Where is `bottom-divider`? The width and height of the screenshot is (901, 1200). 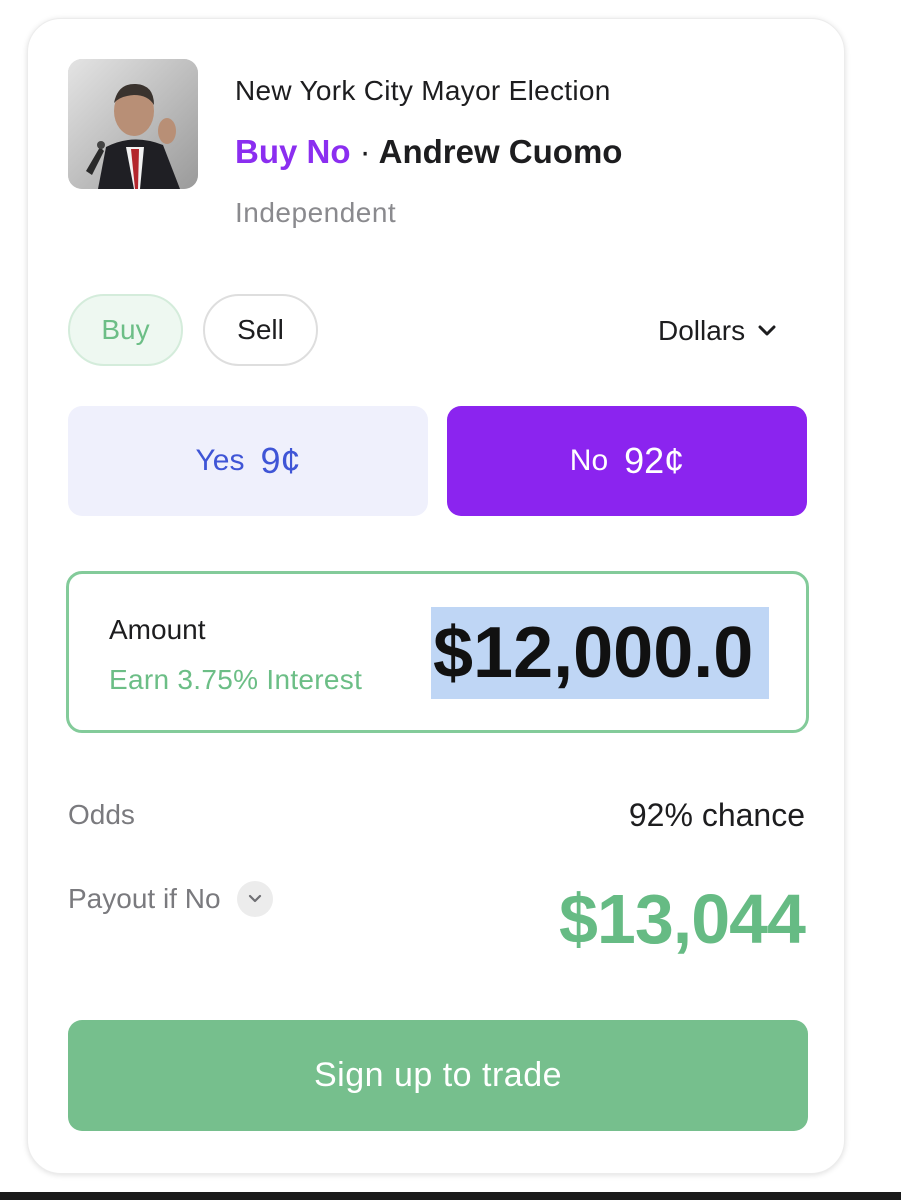
bottom-divider is located at coordinates (450, 1196).